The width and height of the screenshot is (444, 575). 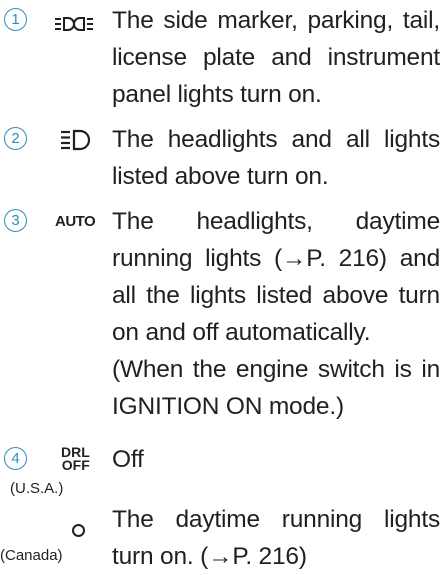 I want to click on region-canada: (Canada), so click(x=31, y=555).